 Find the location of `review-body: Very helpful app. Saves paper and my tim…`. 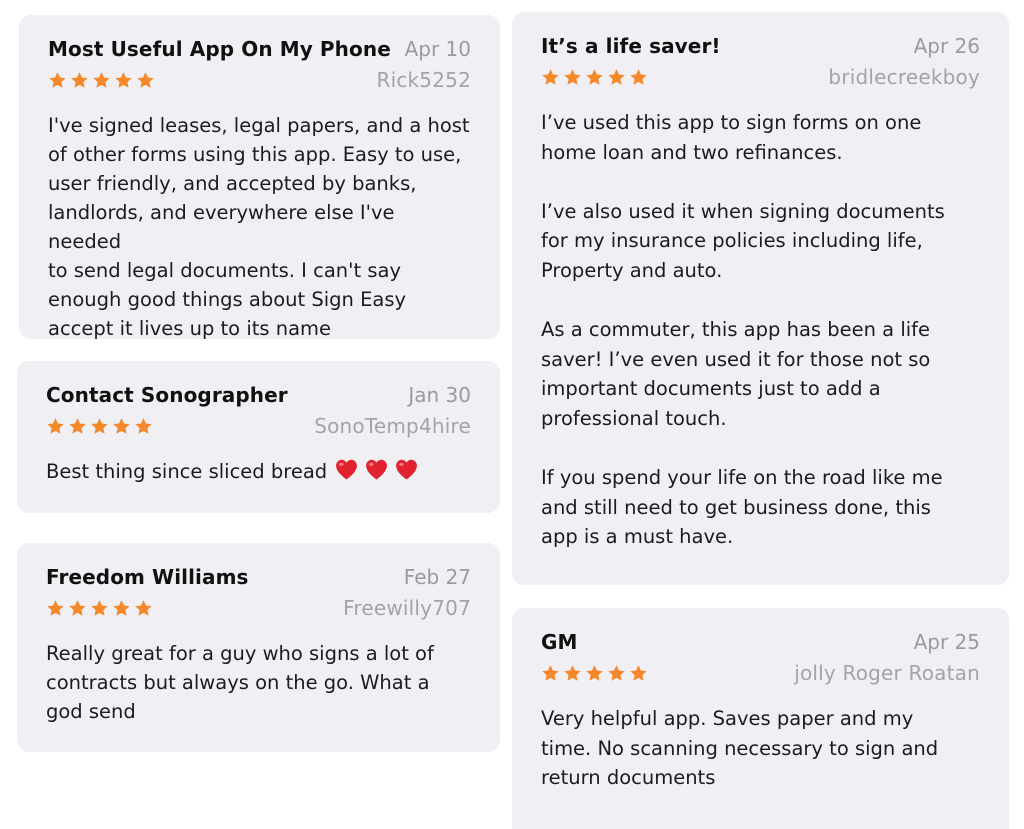

review-body: Very helpful app. Saves paper and my tim… is located at coordinates (740, 748).